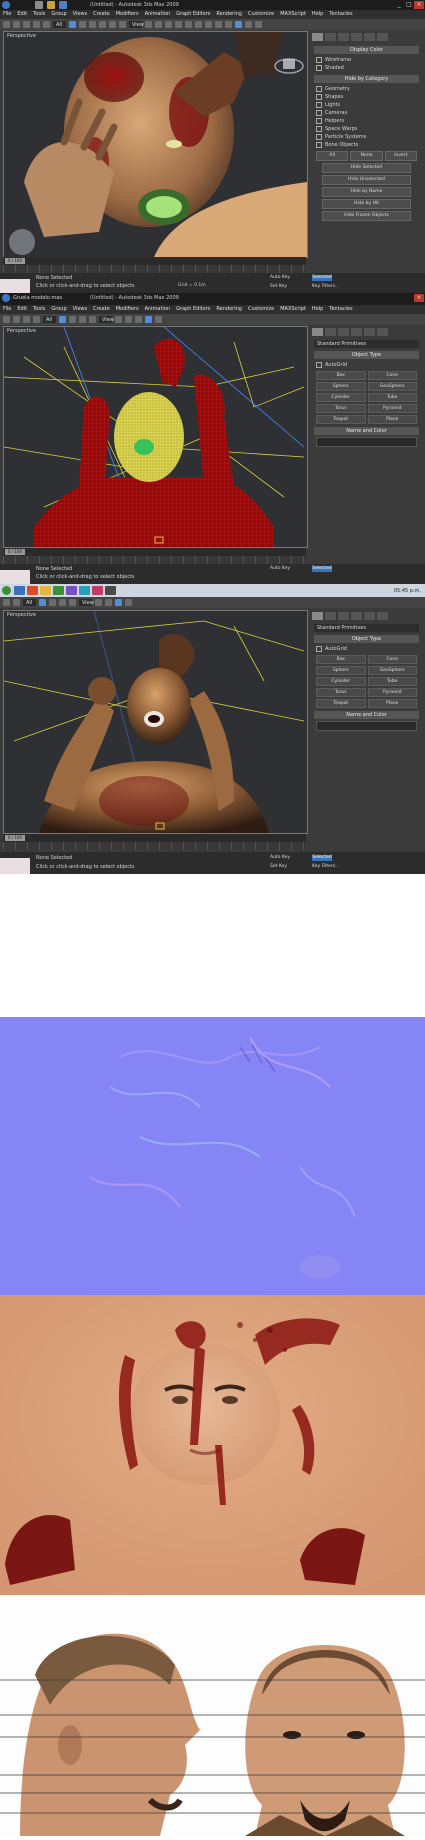 The image size is (425, 1840). What do you see at coordinates (238, 24) in the screenshot?
I see `material-editor-icon` at bounding box center [238, 24].